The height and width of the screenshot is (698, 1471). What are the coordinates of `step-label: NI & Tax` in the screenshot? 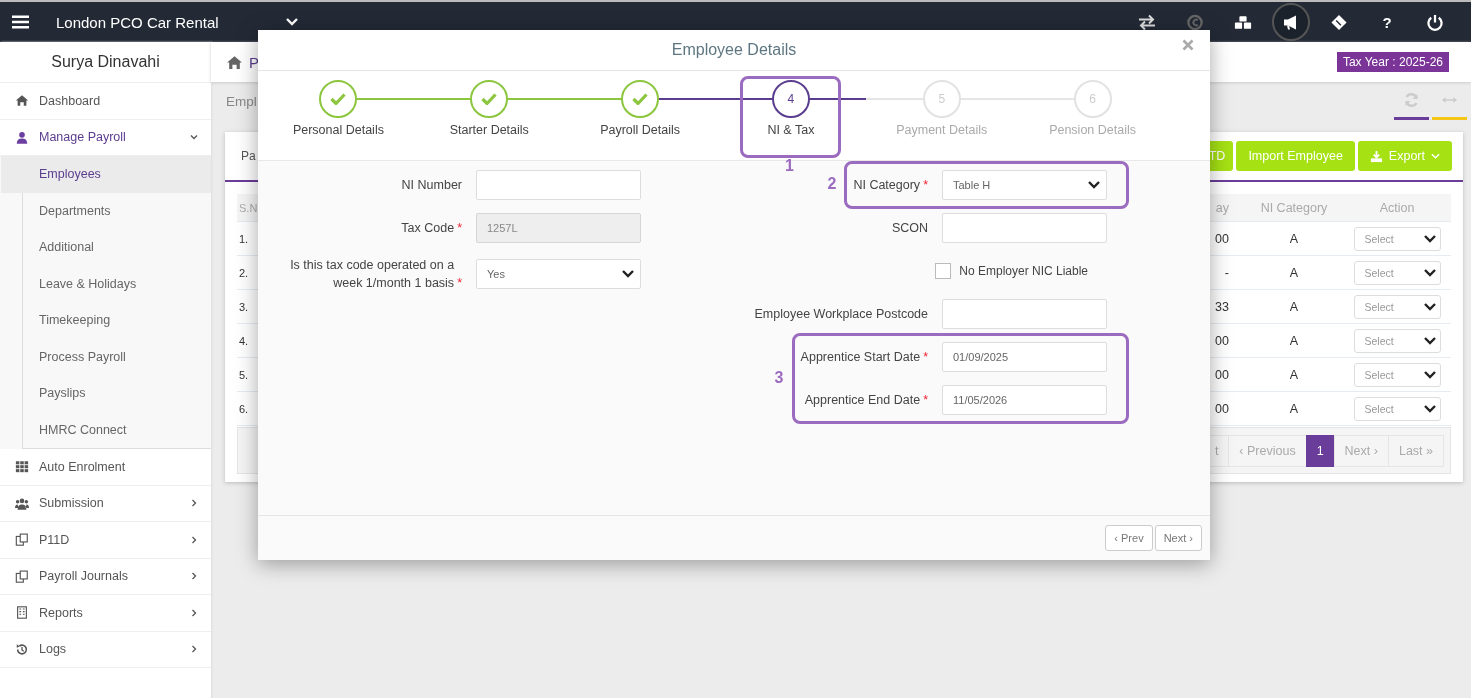 It's located at (791, 130).